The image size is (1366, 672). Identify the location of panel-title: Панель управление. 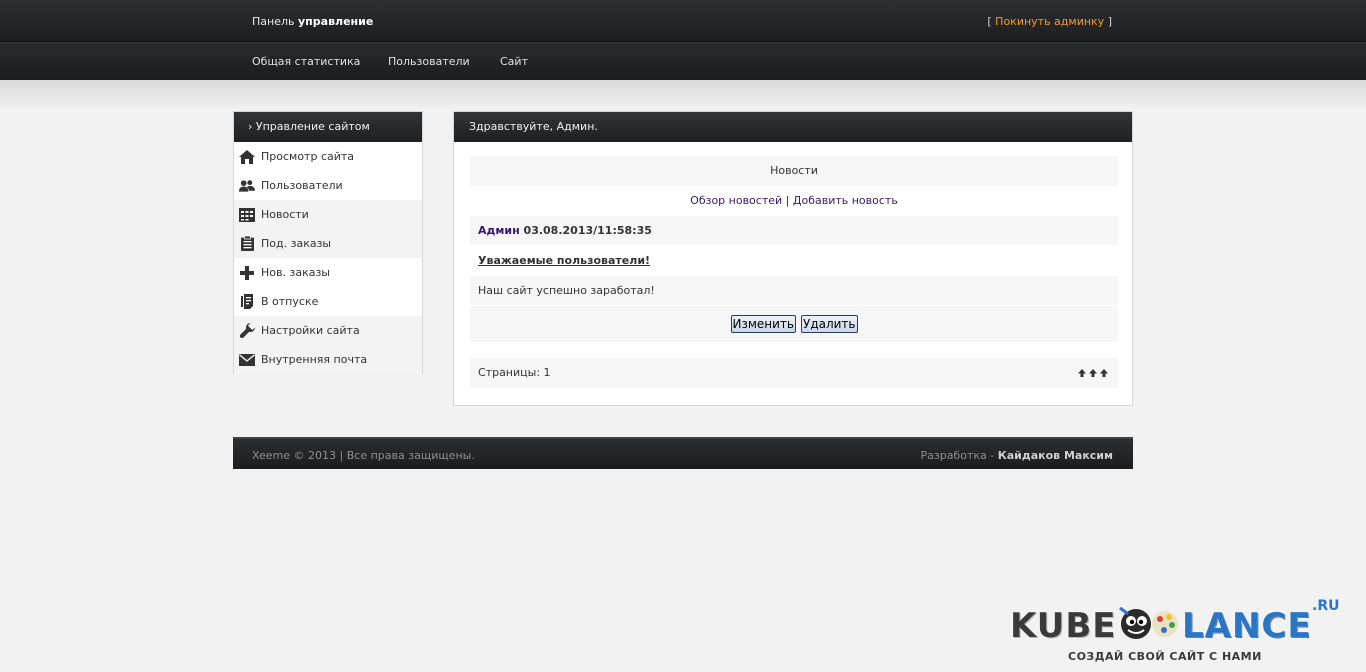
(312, 21).